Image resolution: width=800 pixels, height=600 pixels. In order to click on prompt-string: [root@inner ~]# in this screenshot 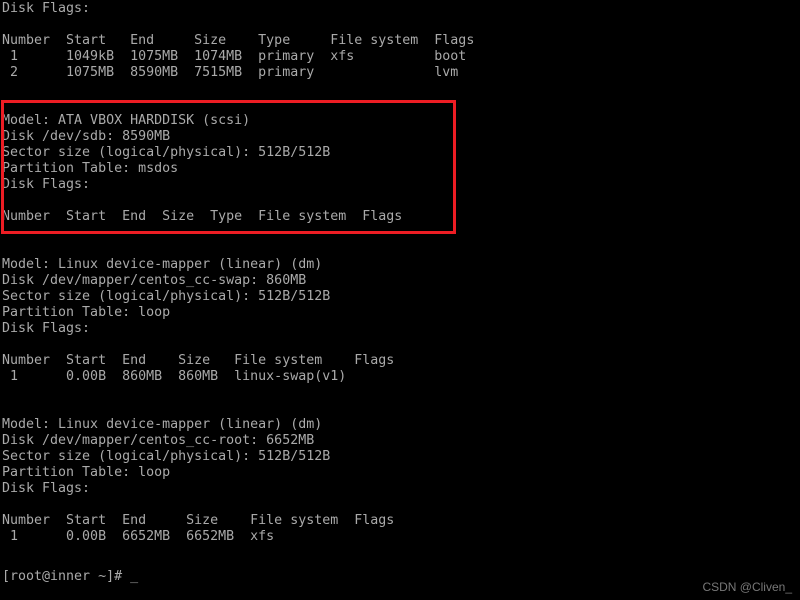, I will do `click(66, 576)`.